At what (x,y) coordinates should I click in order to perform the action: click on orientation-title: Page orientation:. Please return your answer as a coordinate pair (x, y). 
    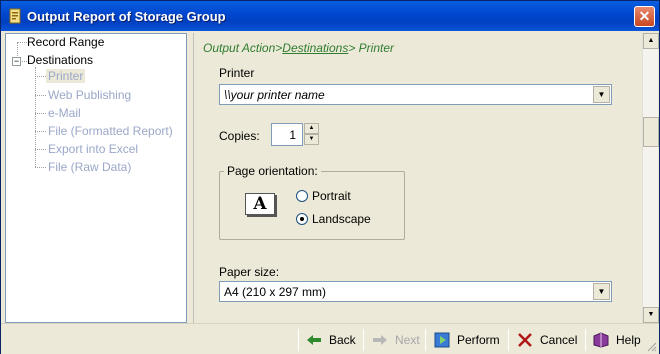
    Looking at the image, I should click on (272, 171).